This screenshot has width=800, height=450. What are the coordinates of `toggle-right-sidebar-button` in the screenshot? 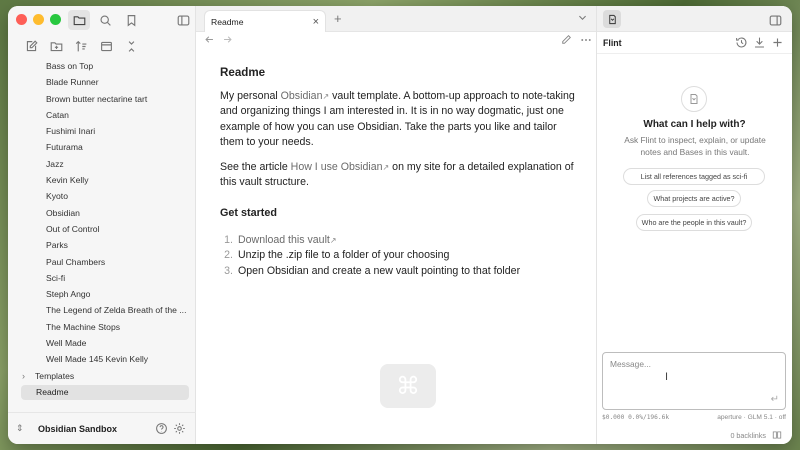 It's located at (775, 20).